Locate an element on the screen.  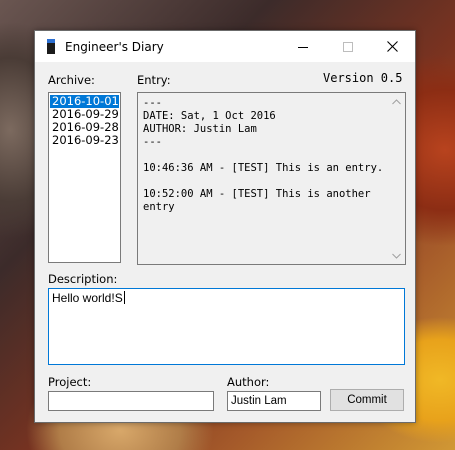
entry-scrollbar is located at coordinates (396, 178).